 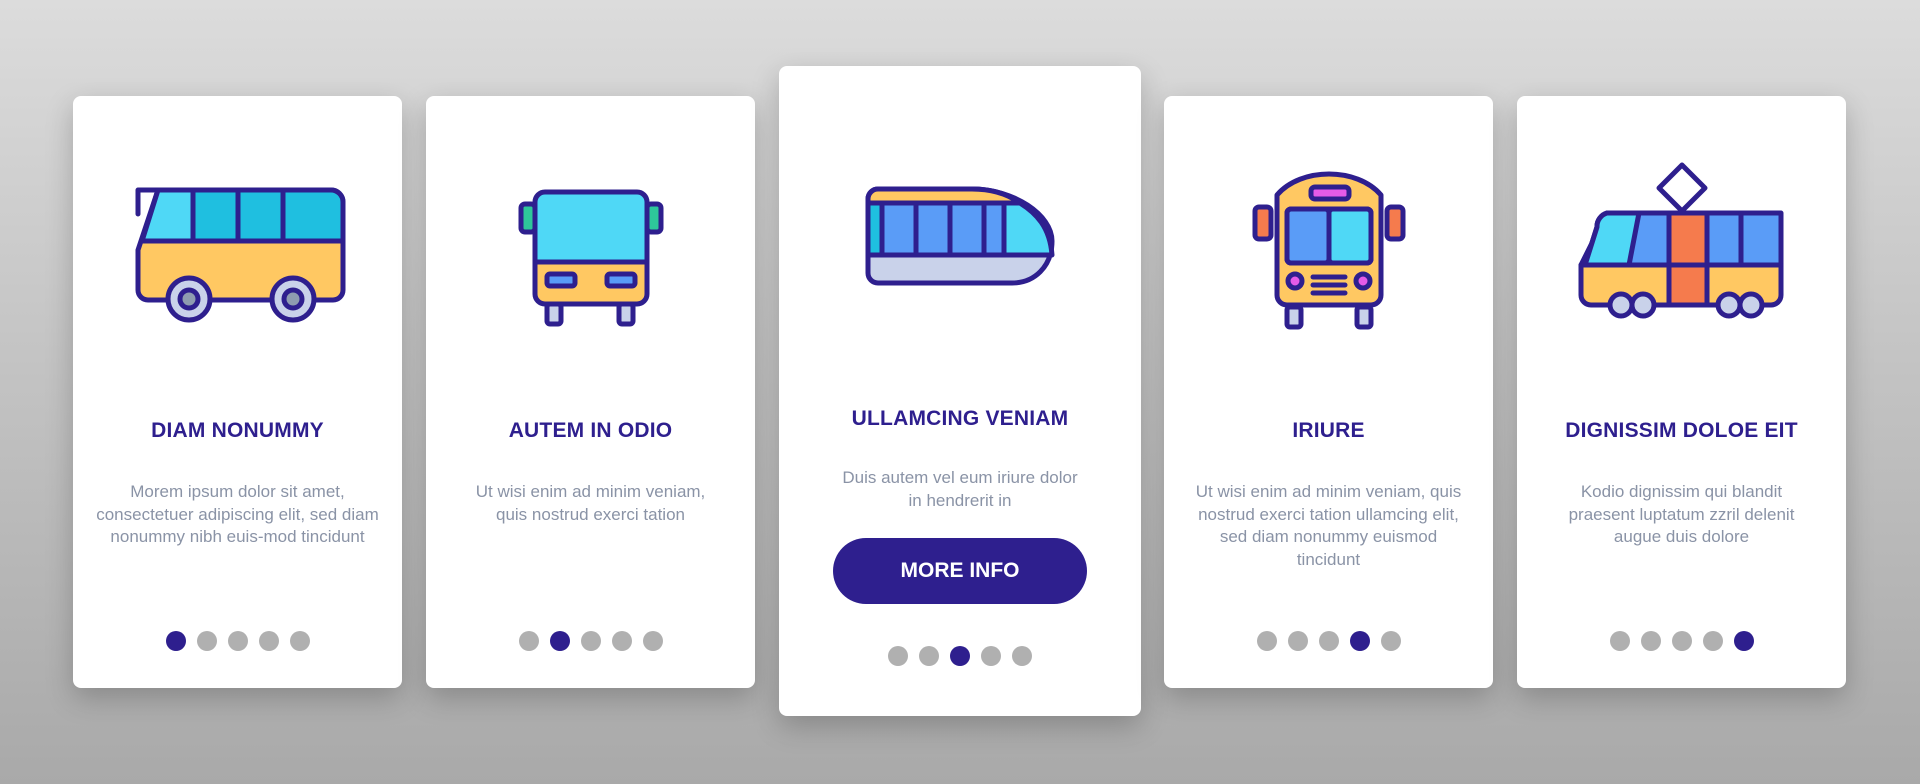 What do you see at coordinates (240, 255) in the screenshot?
I see `bus-side-icon` at bounding box center [240, 255].